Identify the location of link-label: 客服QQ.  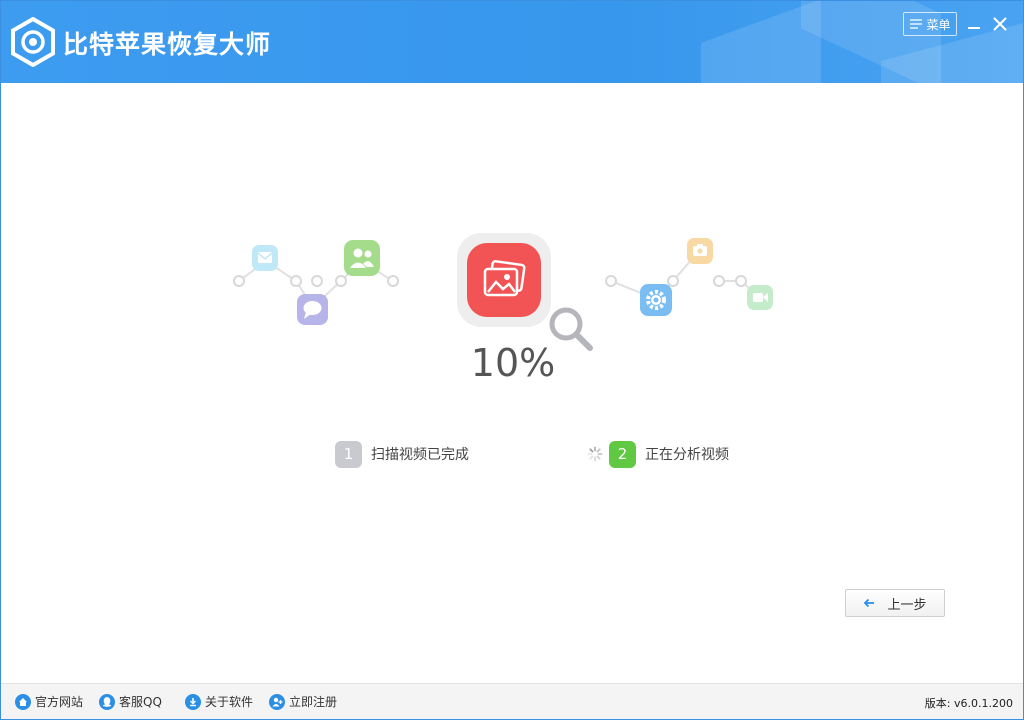
(140, 701).